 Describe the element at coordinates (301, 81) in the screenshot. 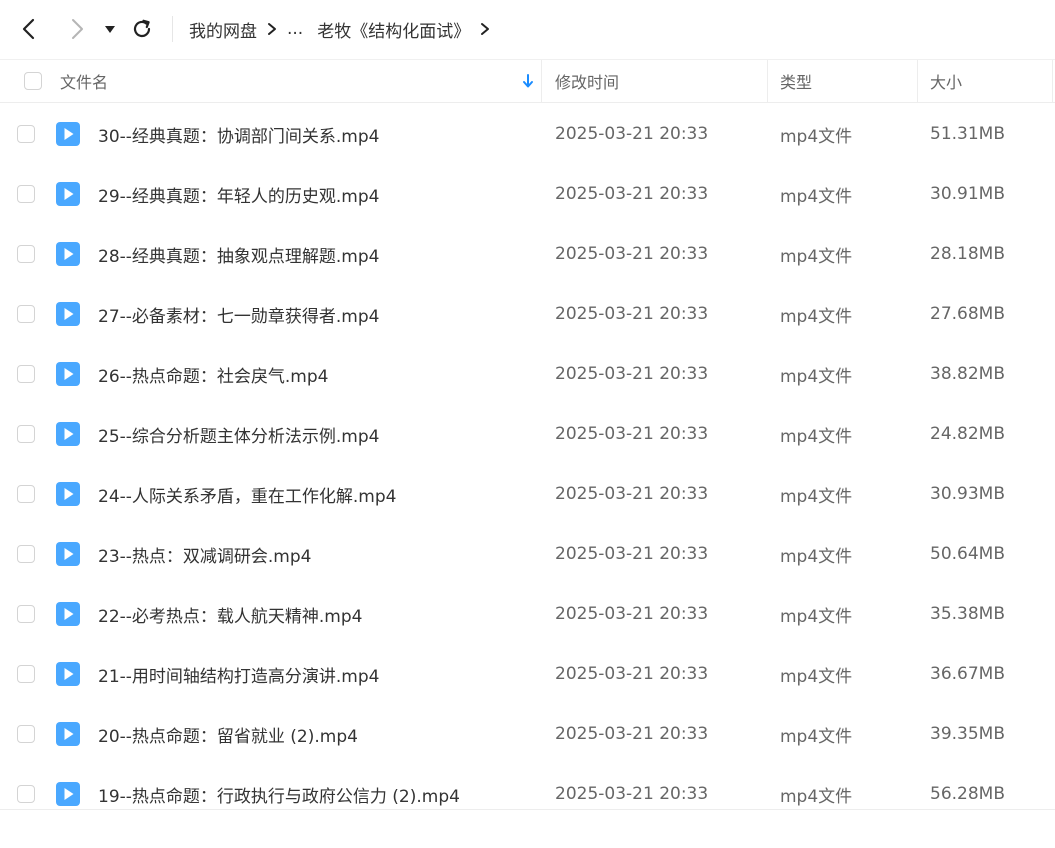

I see `column-header-name: 文件名` at that location.